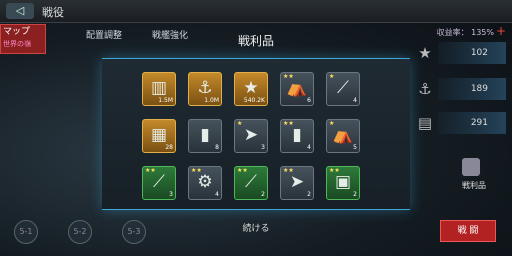 The image size is (512, 256). I want to click on loot-item: ★★ ⟋ 2, so click(251, 183).